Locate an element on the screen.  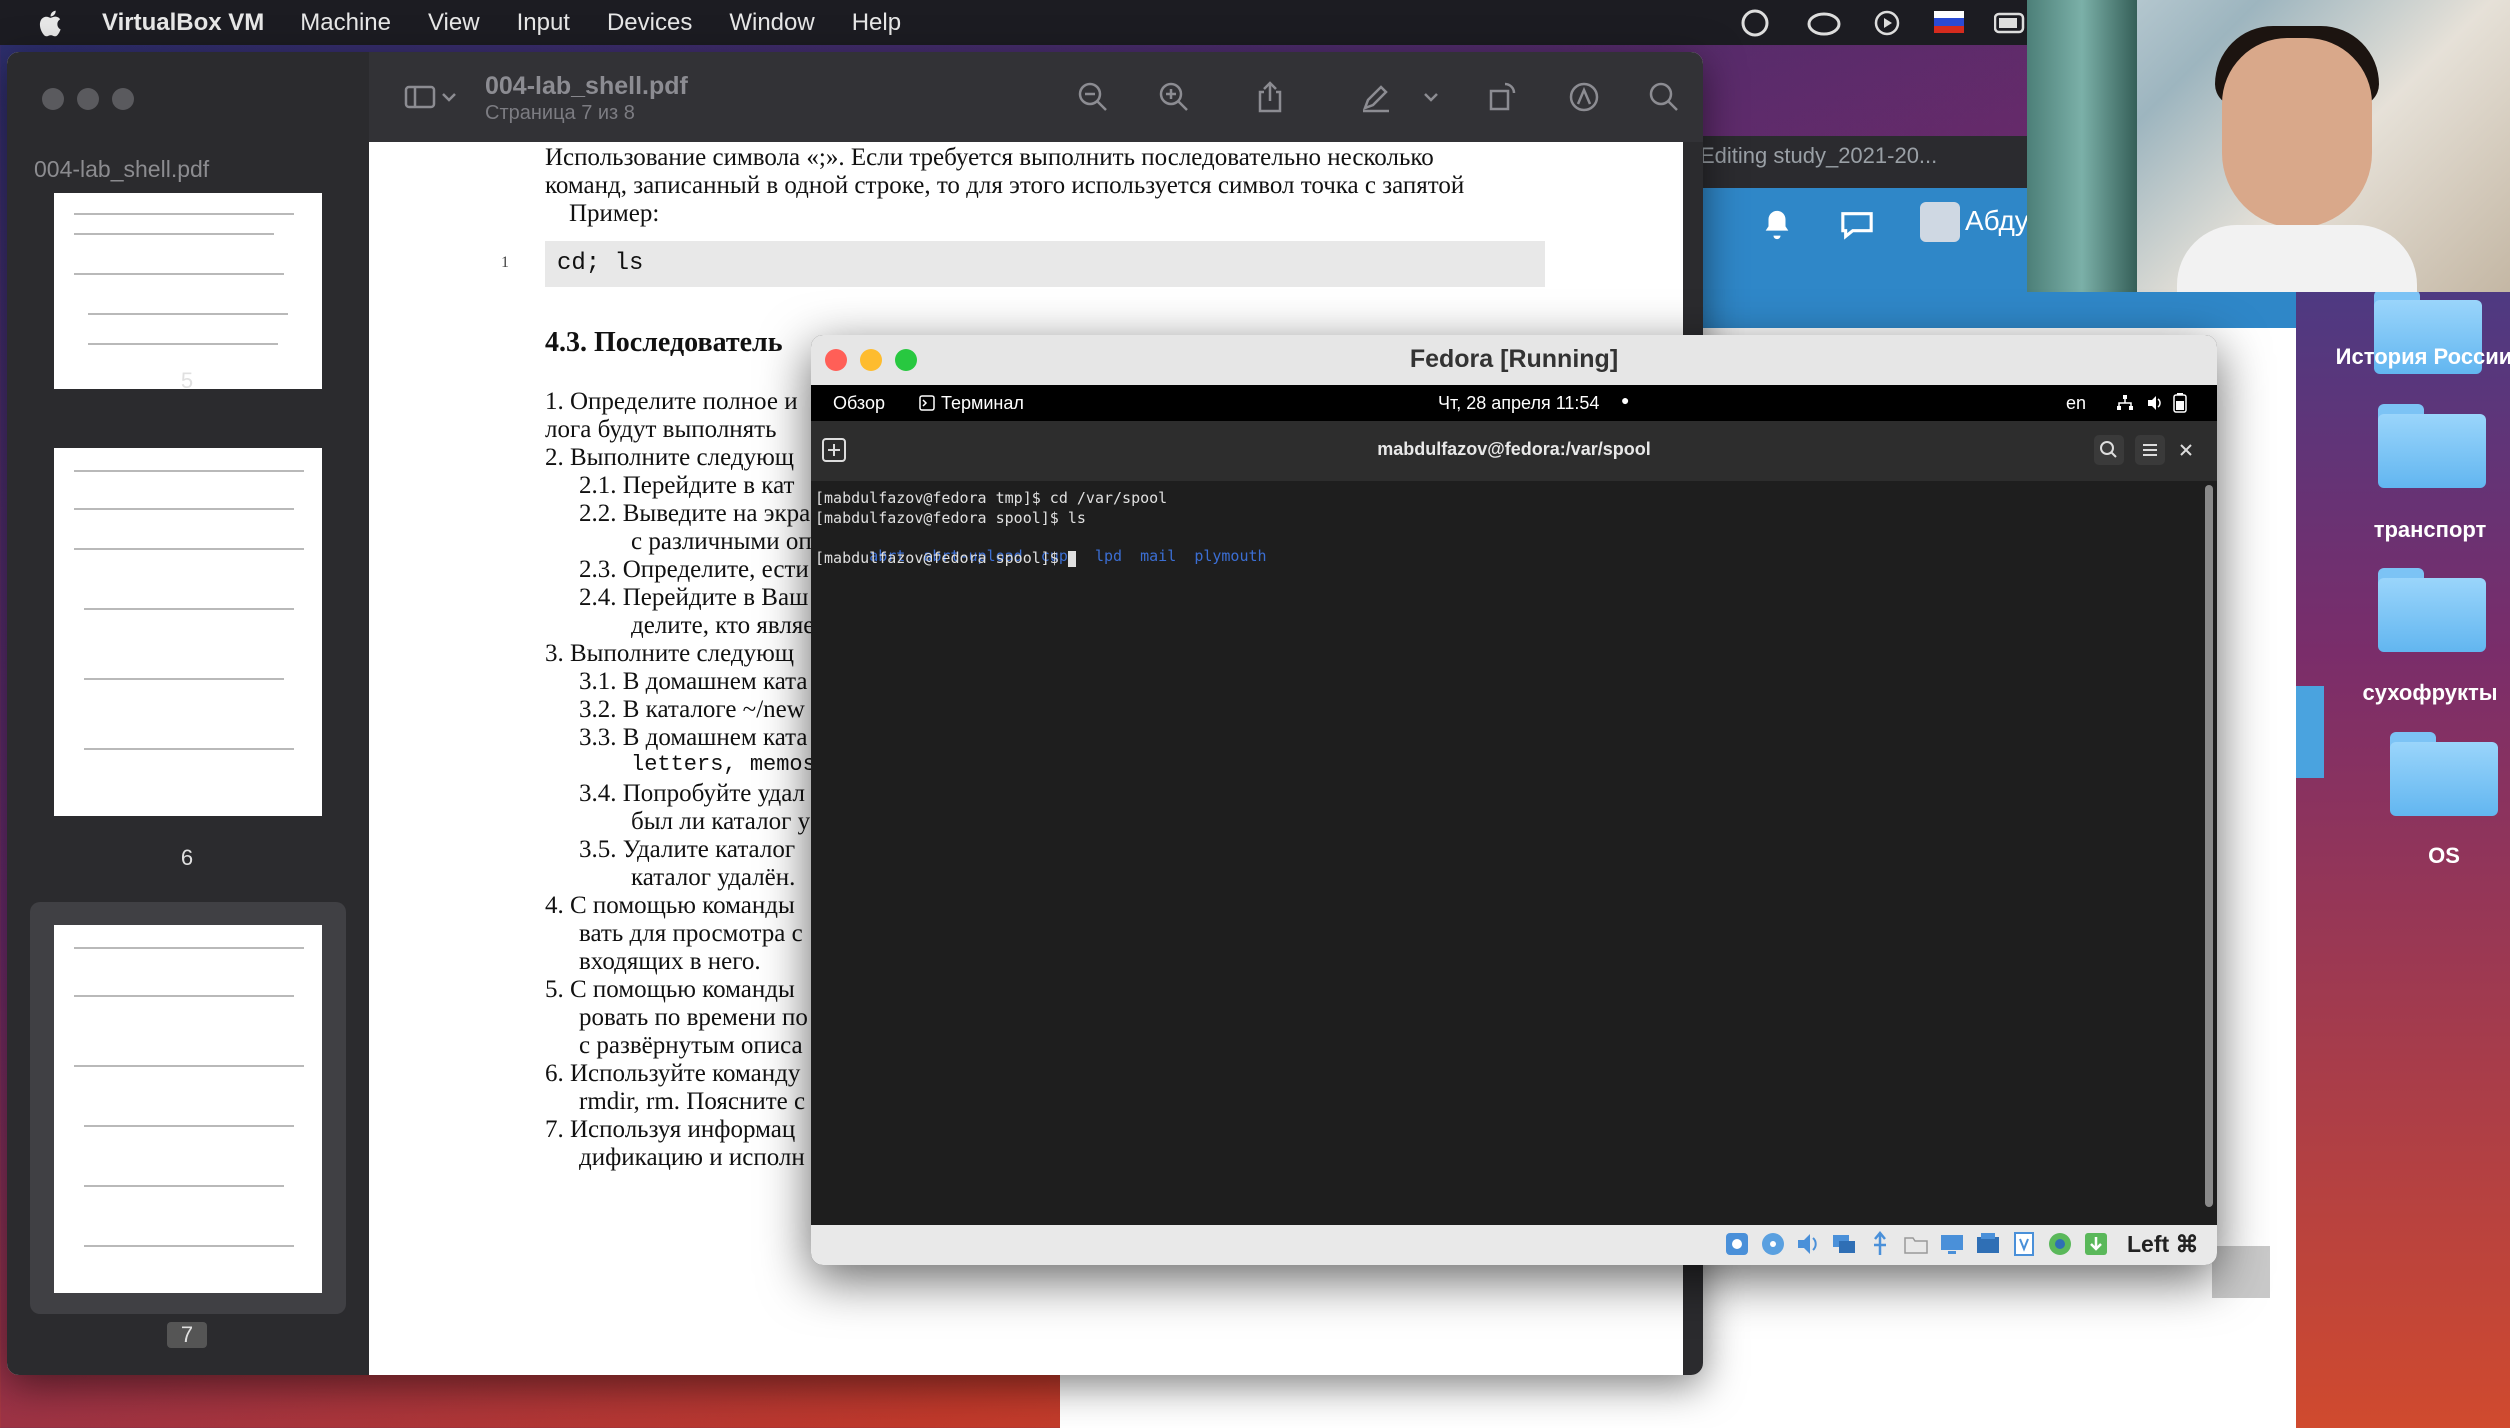
flag-ru-icon is located at coordinates (1949, 22).